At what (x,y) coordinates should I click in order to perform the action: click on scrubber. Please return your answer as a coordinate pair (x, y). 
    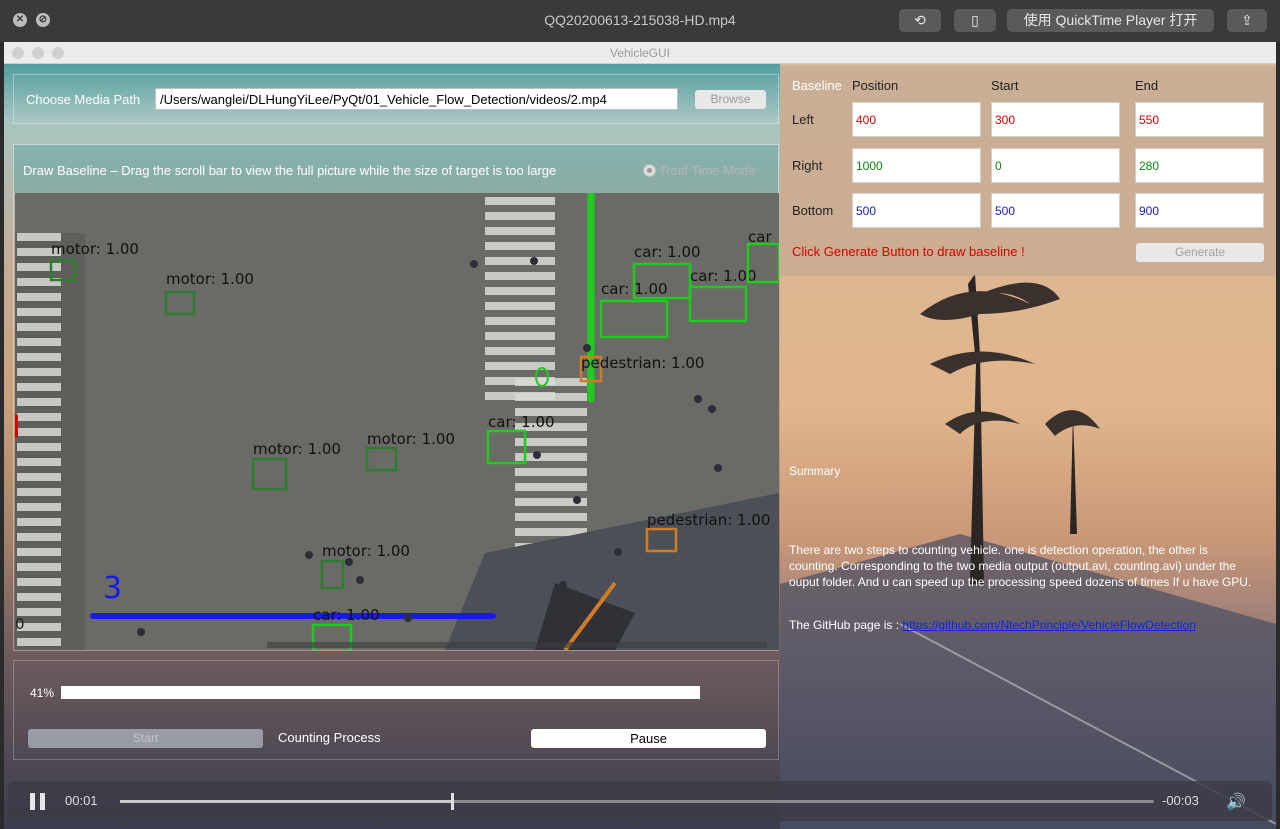
    Looking at the image, I should click on (637, 801).